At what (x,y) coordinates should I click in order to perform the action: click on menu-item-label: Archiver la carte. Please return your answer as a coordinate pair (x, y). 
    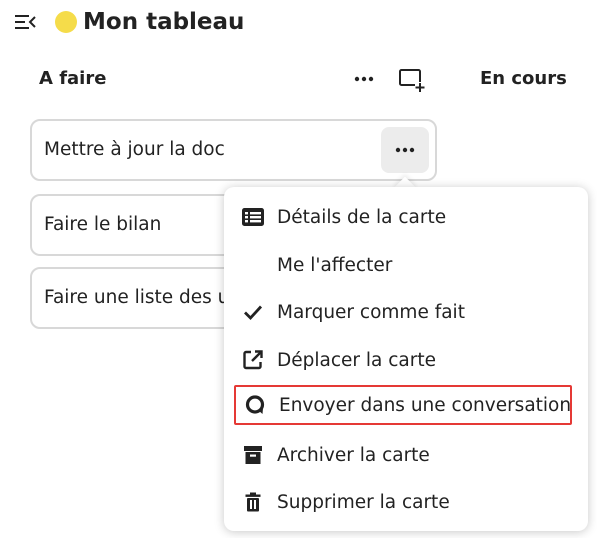
    Looking at the image, I should click on (353, 455).